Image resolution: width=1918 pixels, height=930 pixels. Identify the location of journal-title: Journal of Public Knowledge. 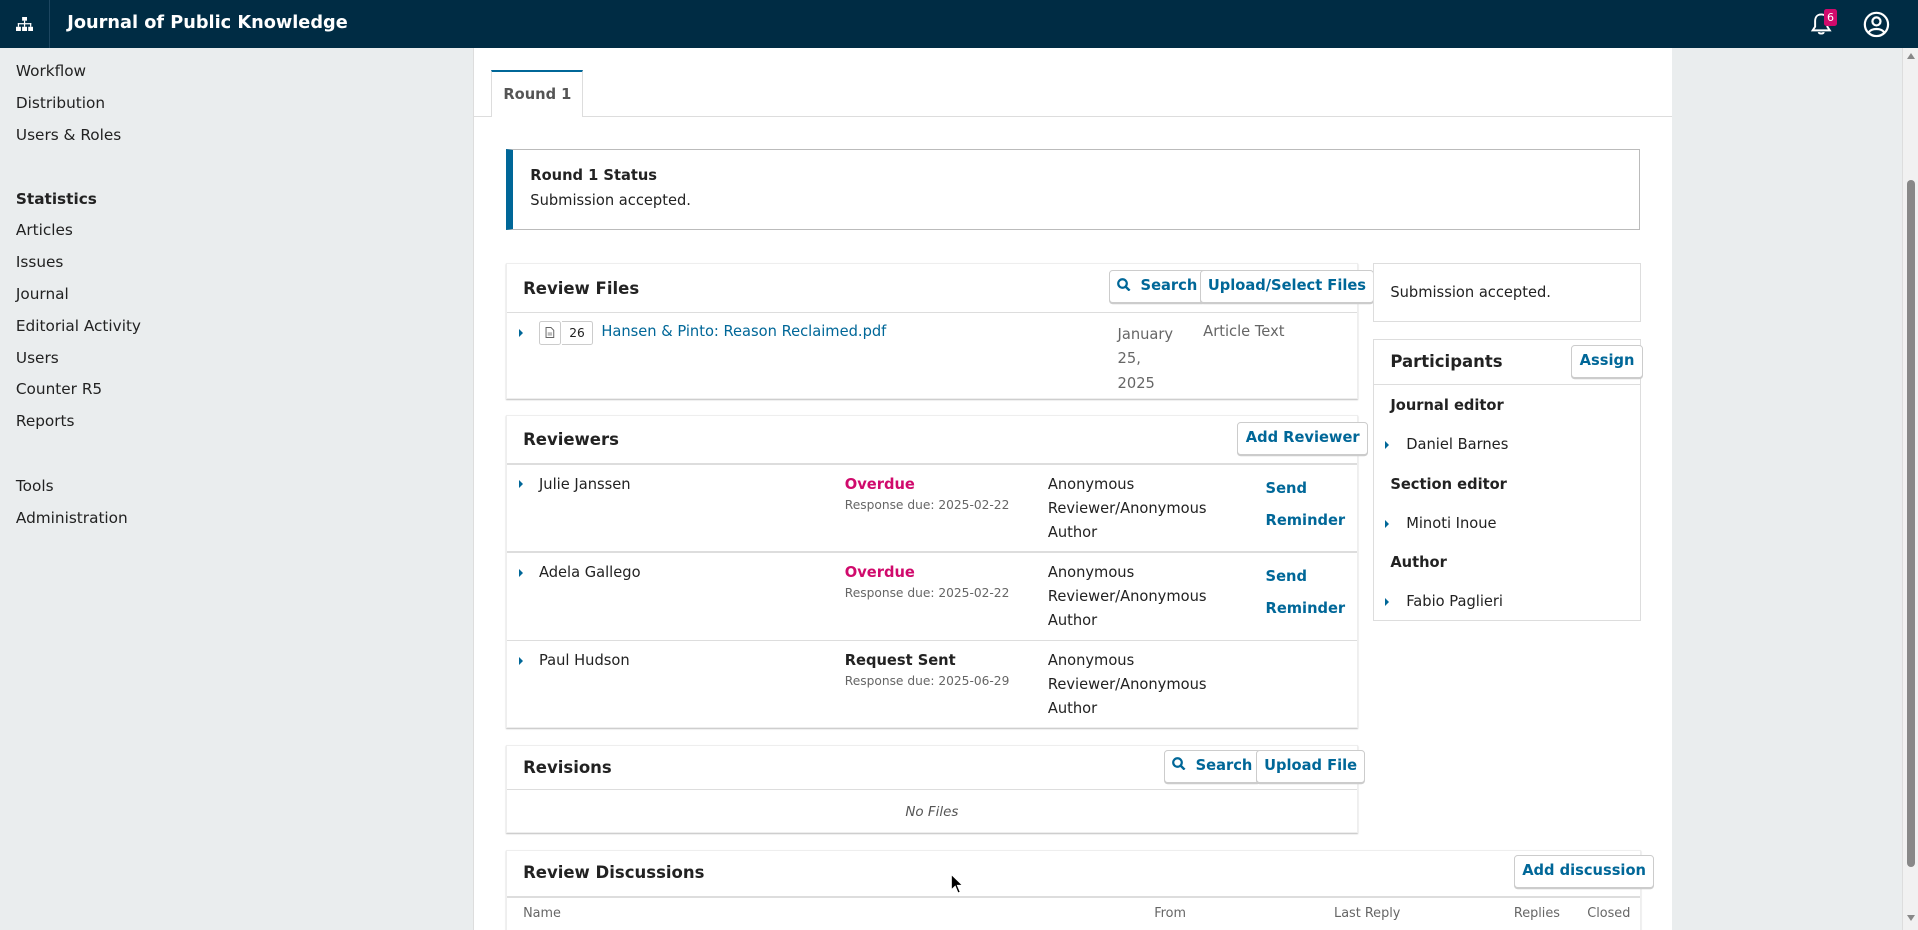
(207, 24).